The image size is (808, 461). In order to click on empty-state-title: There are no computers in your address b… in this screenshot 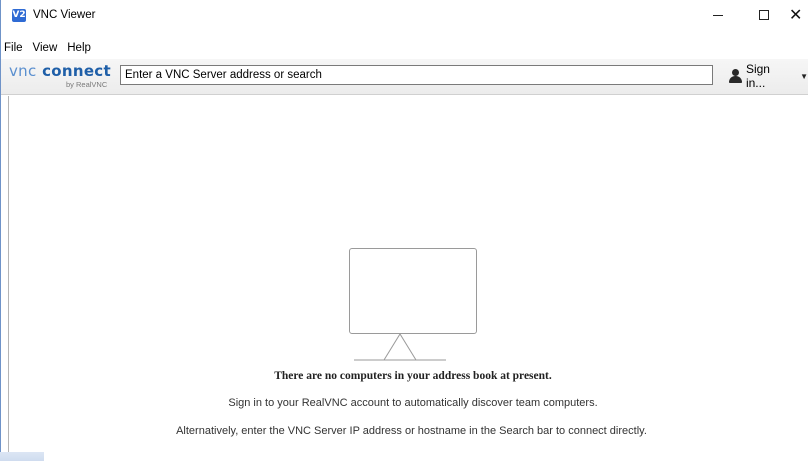, I will do `click(413, 376)`.